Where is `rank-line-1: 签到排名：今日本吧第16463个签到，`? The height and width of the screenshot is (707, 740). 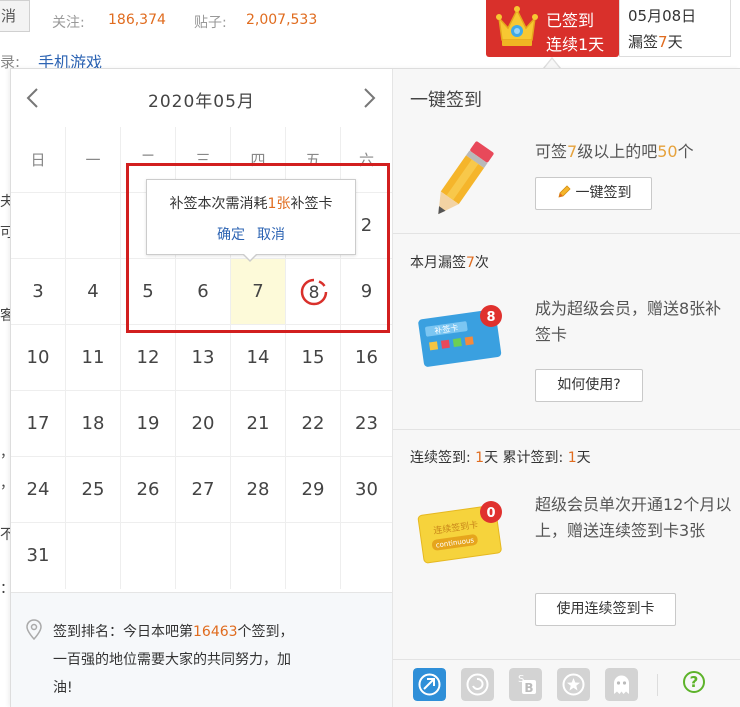
rank-line-1: 签到排名：今日本吧第16463个签到， is located at coordinates (173, 632).